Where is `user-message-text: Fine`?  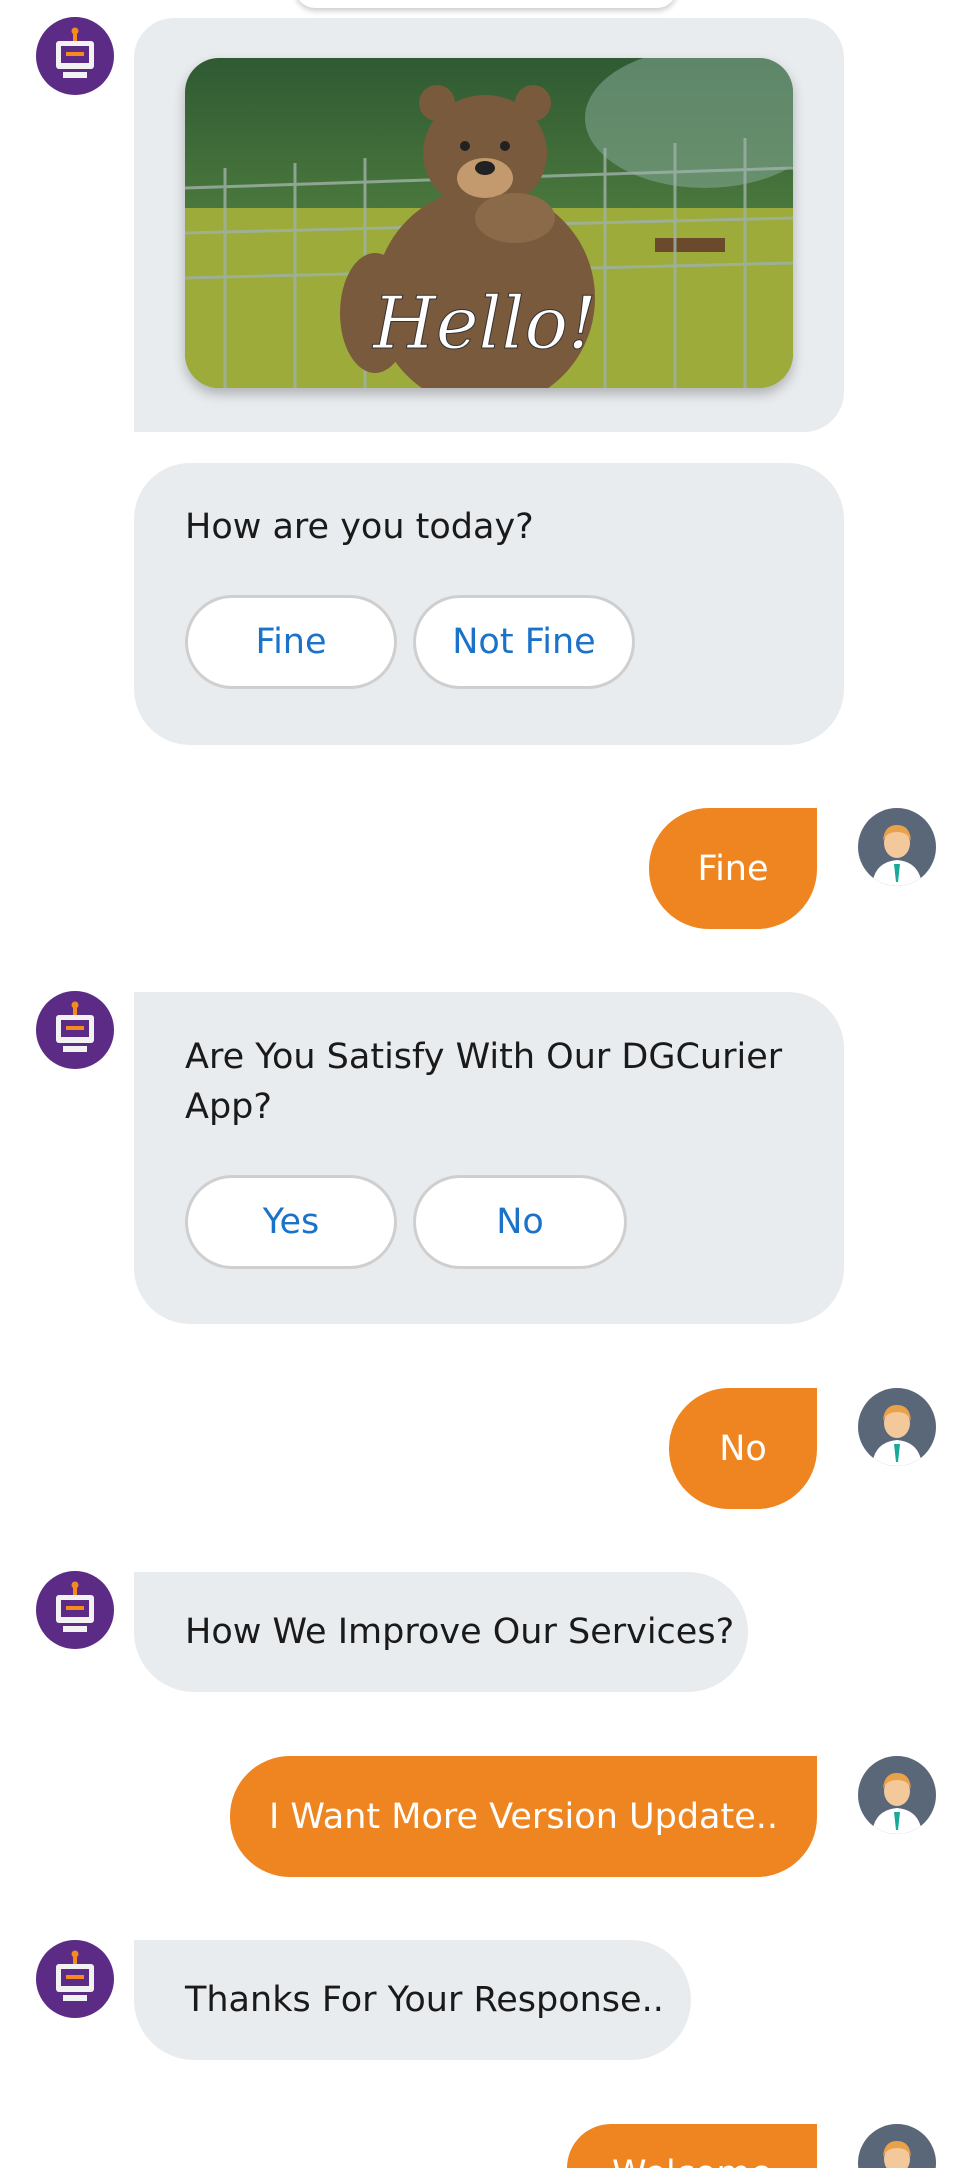
user-message-text: Fine is located at coordinates (733, 868).